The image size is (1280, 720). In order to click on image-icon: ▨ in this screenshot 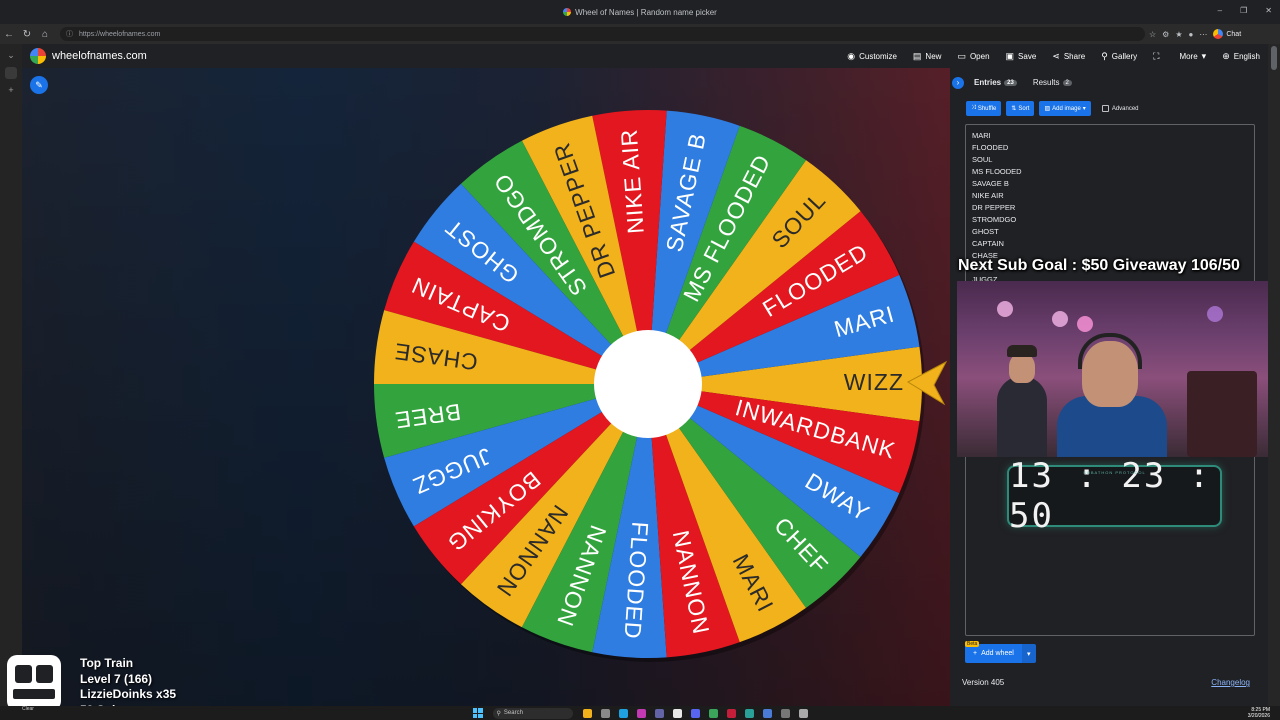, I will do `click(1047, 109)`.